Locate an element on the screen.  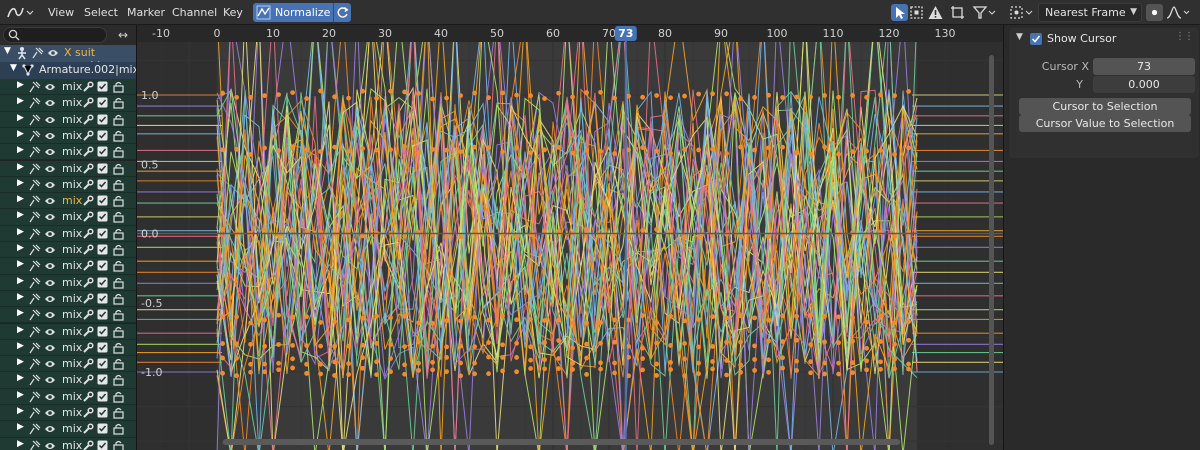
cursor-y-field: 0.000 is located at coordinates (1144, 84).